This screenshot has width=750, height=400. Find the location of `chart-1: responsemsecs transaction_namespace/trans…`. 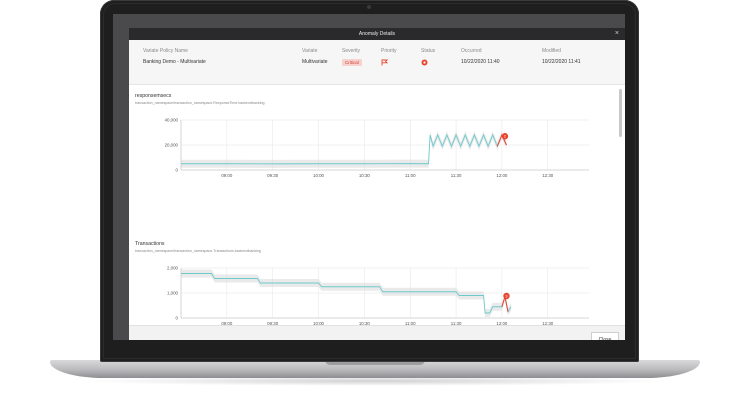

chart-1: responsemsecs transaction_namespace/trans… is located at coordinates (362, 135).